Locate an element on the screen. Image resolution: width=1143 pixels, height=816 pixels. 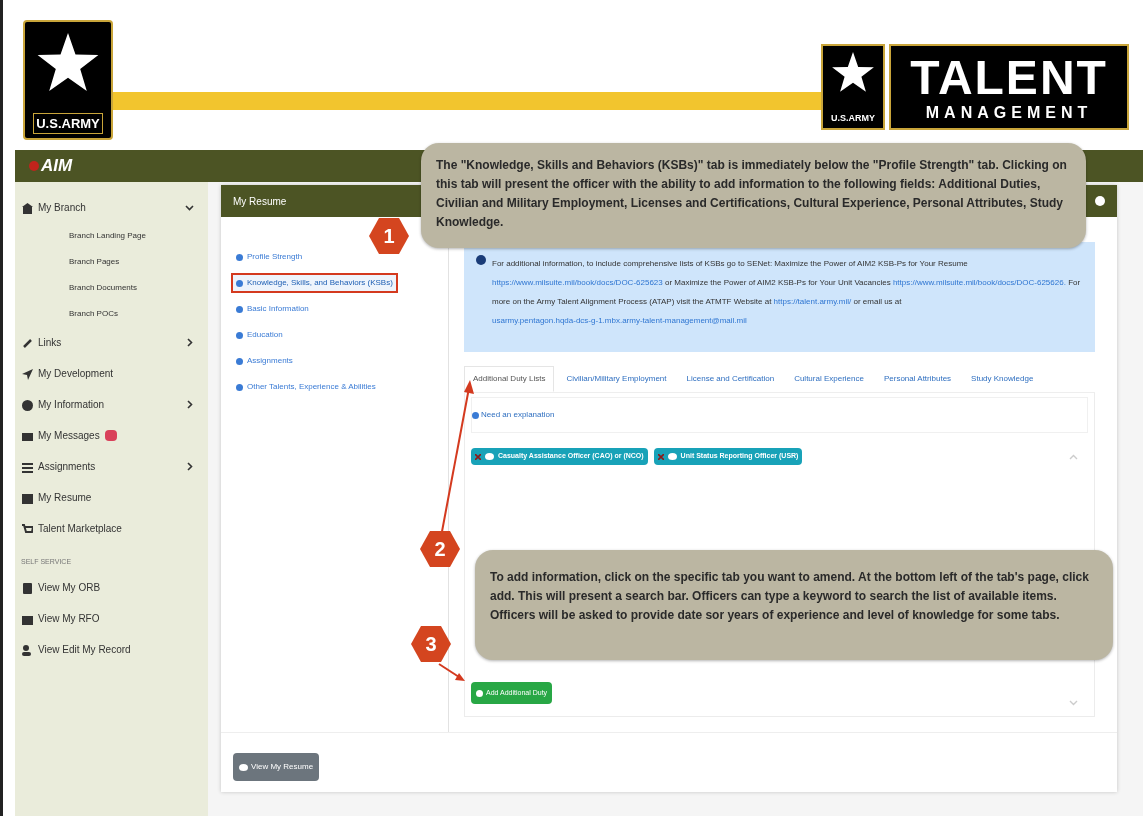
tab: Civilian/Military Employment is located at coordinates (616, 379).